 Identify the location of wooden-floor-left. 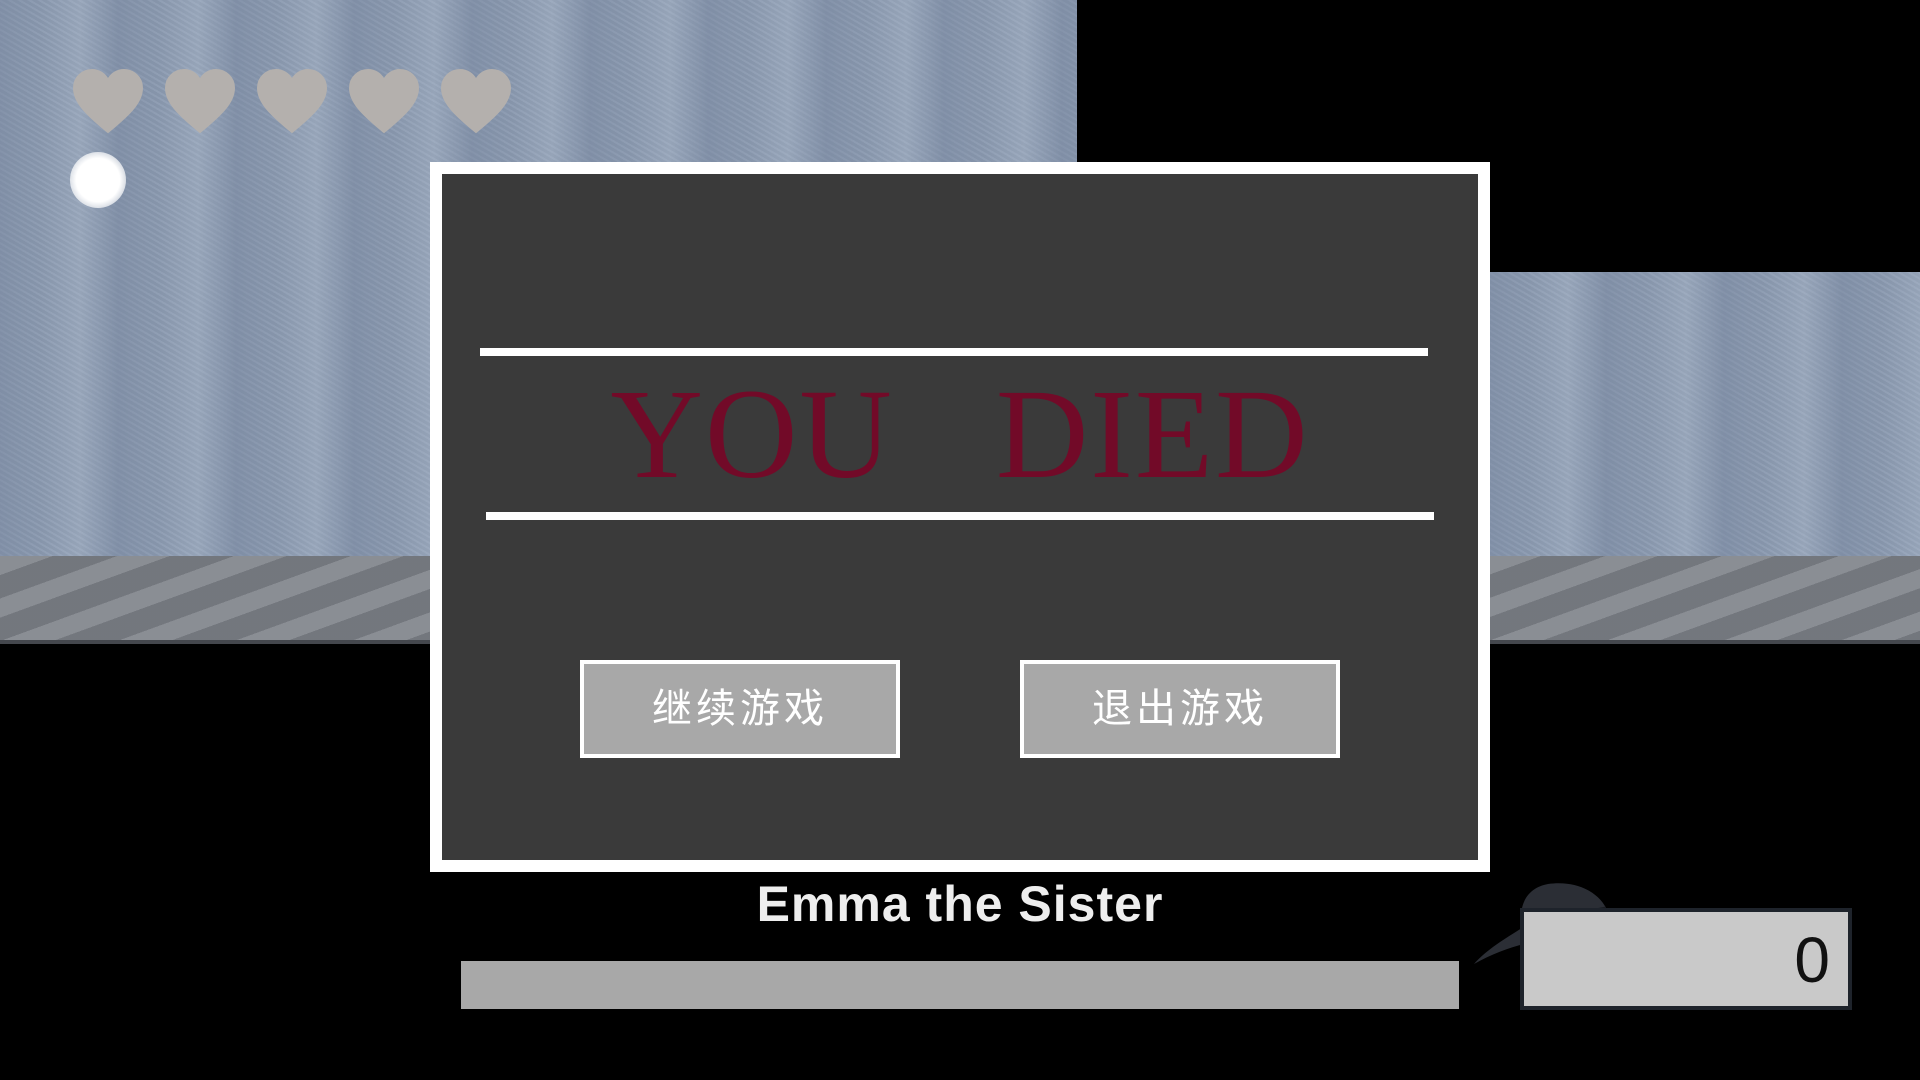
(220, 600).